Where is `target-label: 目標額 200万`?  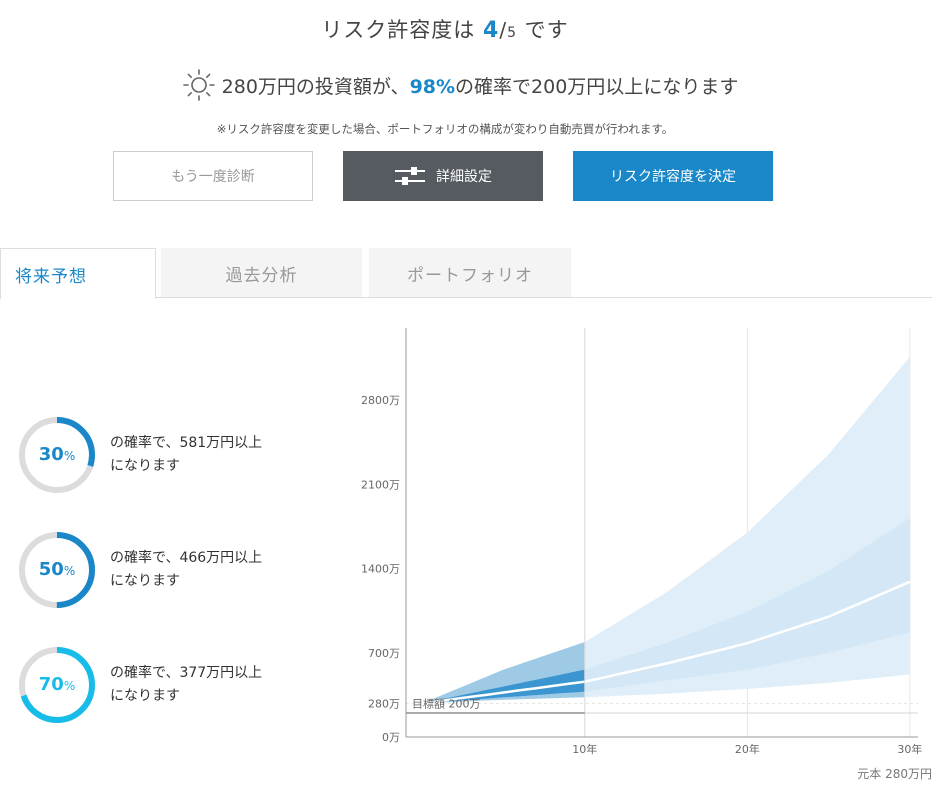 target-label: 目標額 200万 is located at coordinates (446, 703).